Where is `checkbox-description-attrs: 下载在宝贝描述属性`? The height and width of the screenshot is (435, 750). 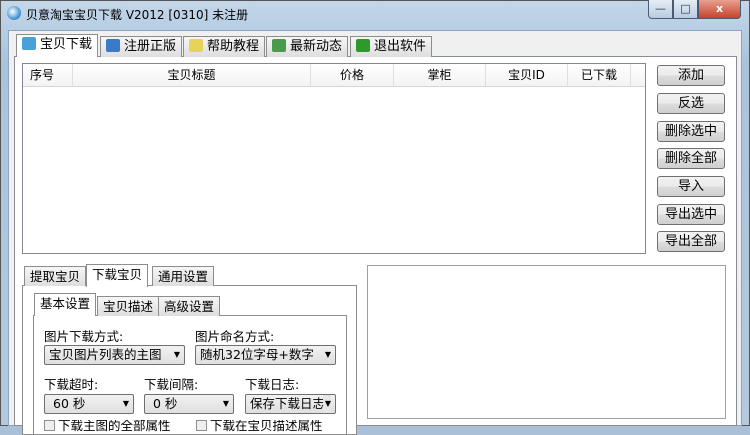 checkbox-description-attrs: 下载在宝贝描述属性 is located at coordinates (259, 426).